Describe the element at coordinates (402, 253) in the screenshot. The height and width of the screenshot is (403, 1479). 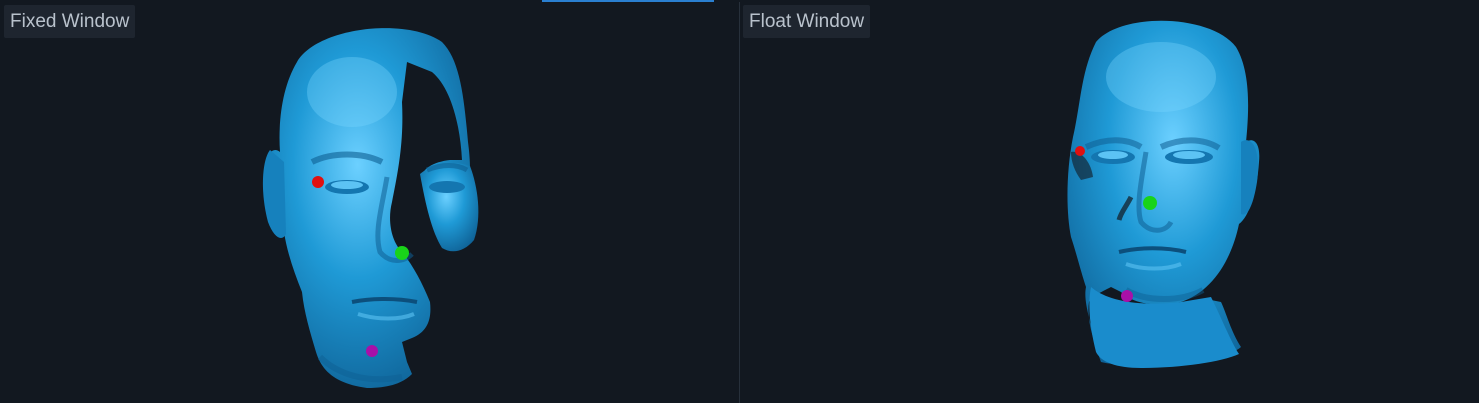
I see `nose-landmark-fixed` at that location.